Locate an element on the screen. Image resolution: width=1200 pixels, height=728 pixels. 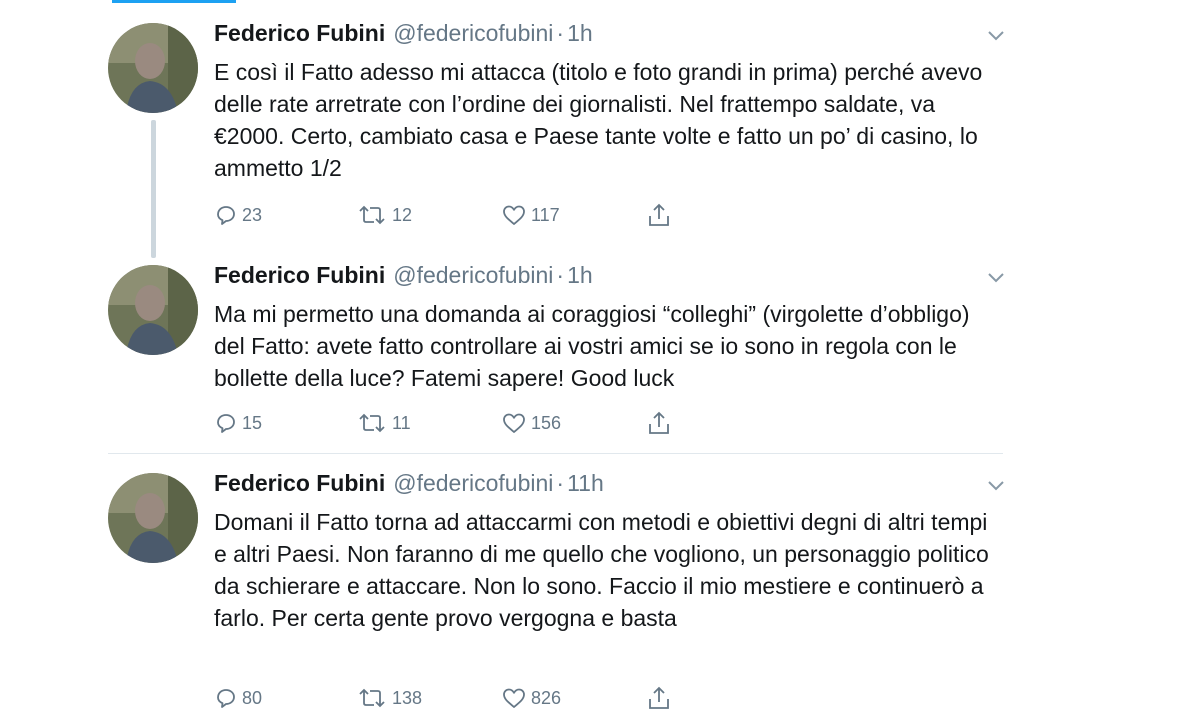
reply-count: 23 is located at coordinates (252, 214).